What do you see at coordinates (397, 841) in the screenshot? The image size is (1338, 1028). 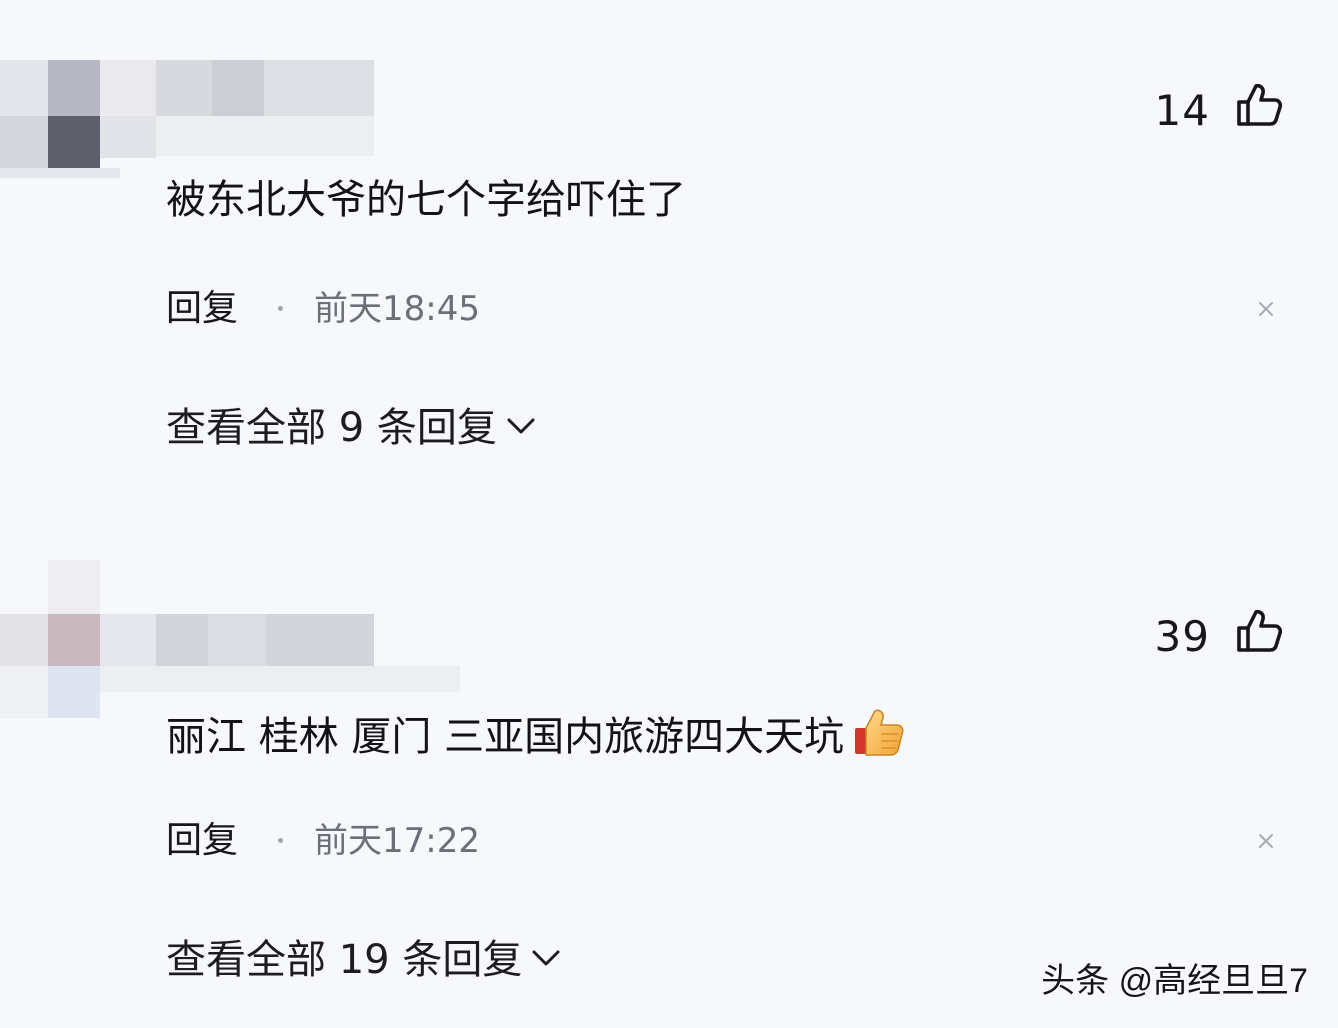 I see `comment-timestamp: 前天17:22` at bounding box center [397, 841].